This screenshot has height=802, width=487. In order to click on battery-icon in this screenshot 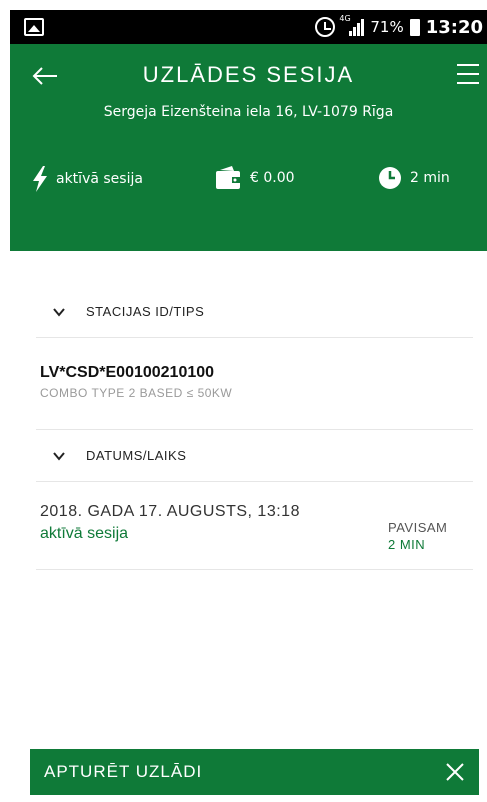, I will do `click(414, 27)`.